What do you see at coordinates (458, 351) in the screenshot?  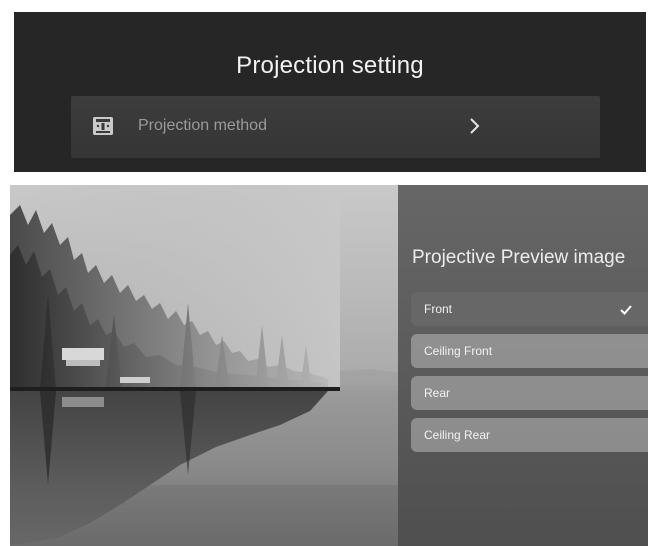 I see `option-label: Ceiling Front` at bounding box center [458, 351].